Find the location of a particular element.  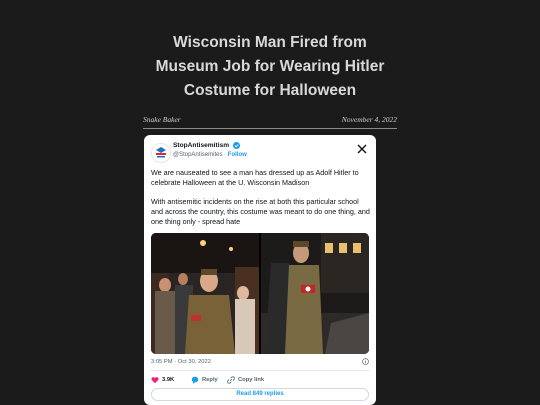

tweet-photo-left is located at coordinates (205, 293).